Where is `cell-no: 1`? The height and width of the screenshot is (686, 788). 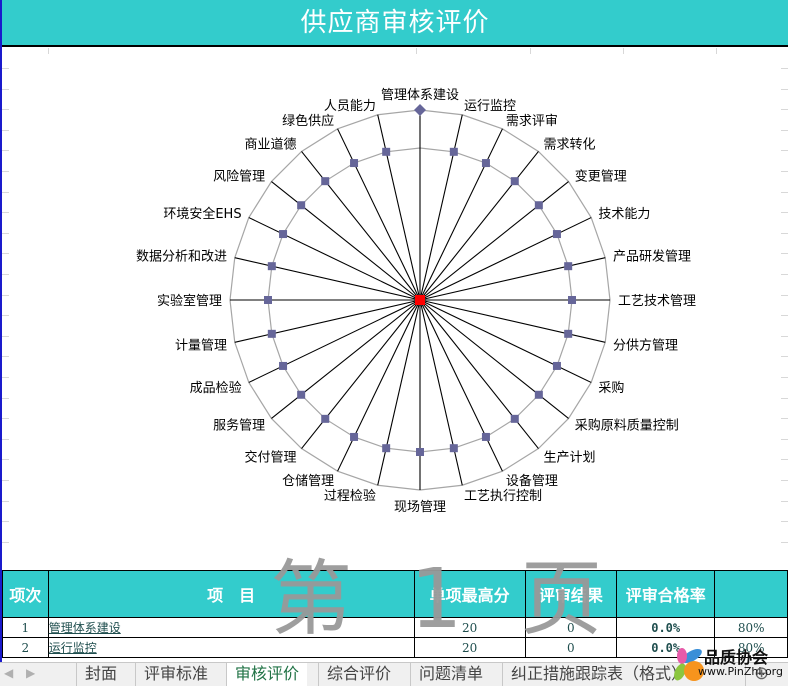 cell-no: 1 is located at coordinates (25, 627).